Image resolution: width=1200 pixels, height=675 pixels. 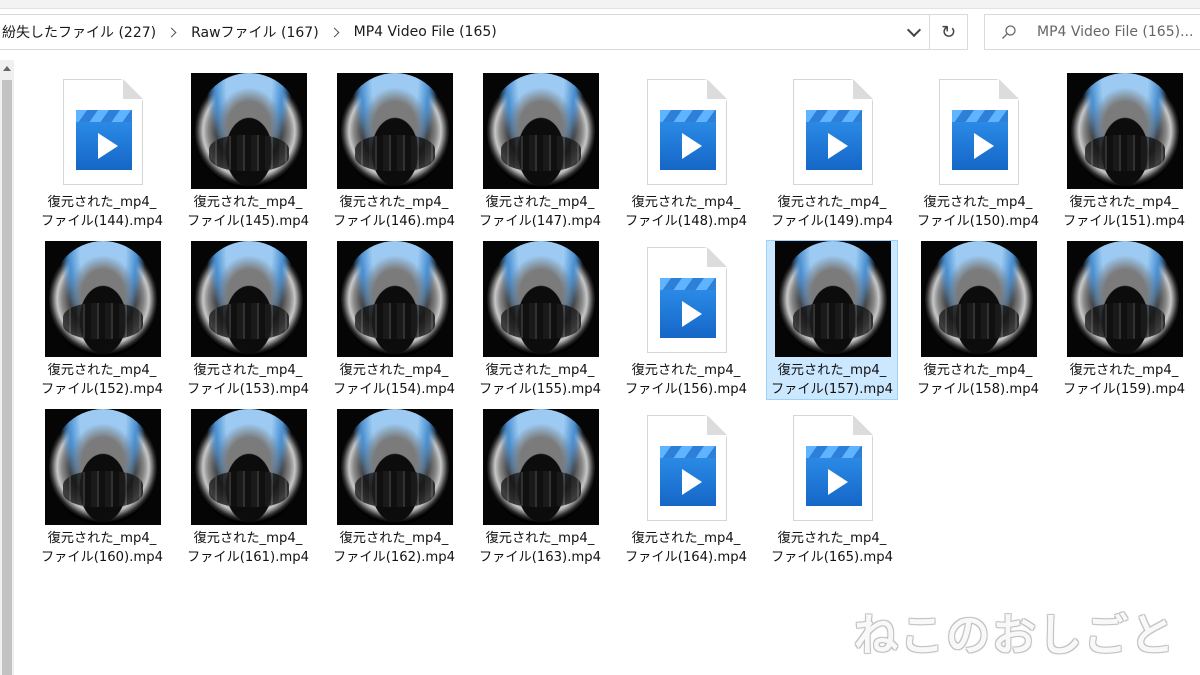 I want to click on scrollbar-thumb, so click(x=7, y=377).